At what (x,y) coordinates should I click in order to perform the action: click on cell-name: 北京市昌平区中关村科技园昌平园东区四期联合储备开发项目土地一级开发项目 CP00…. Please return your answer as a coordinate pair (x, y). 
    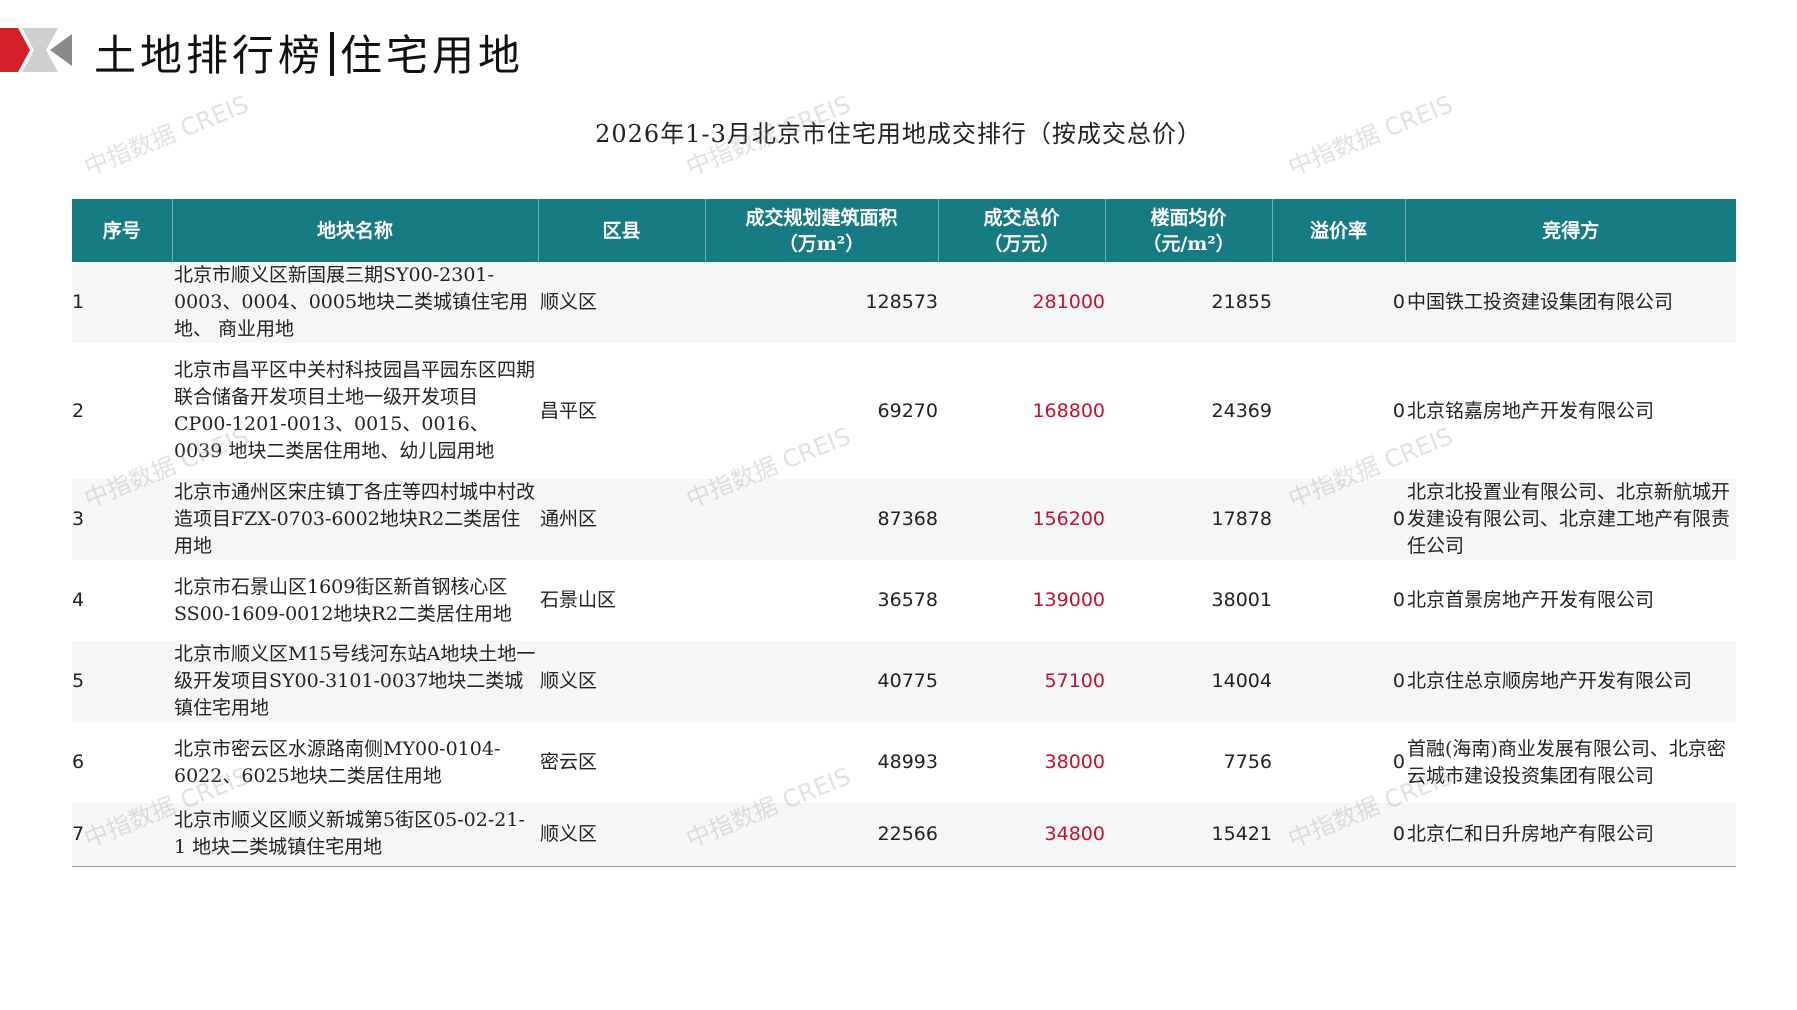
    Looking at the image, I should click on (355, 411).